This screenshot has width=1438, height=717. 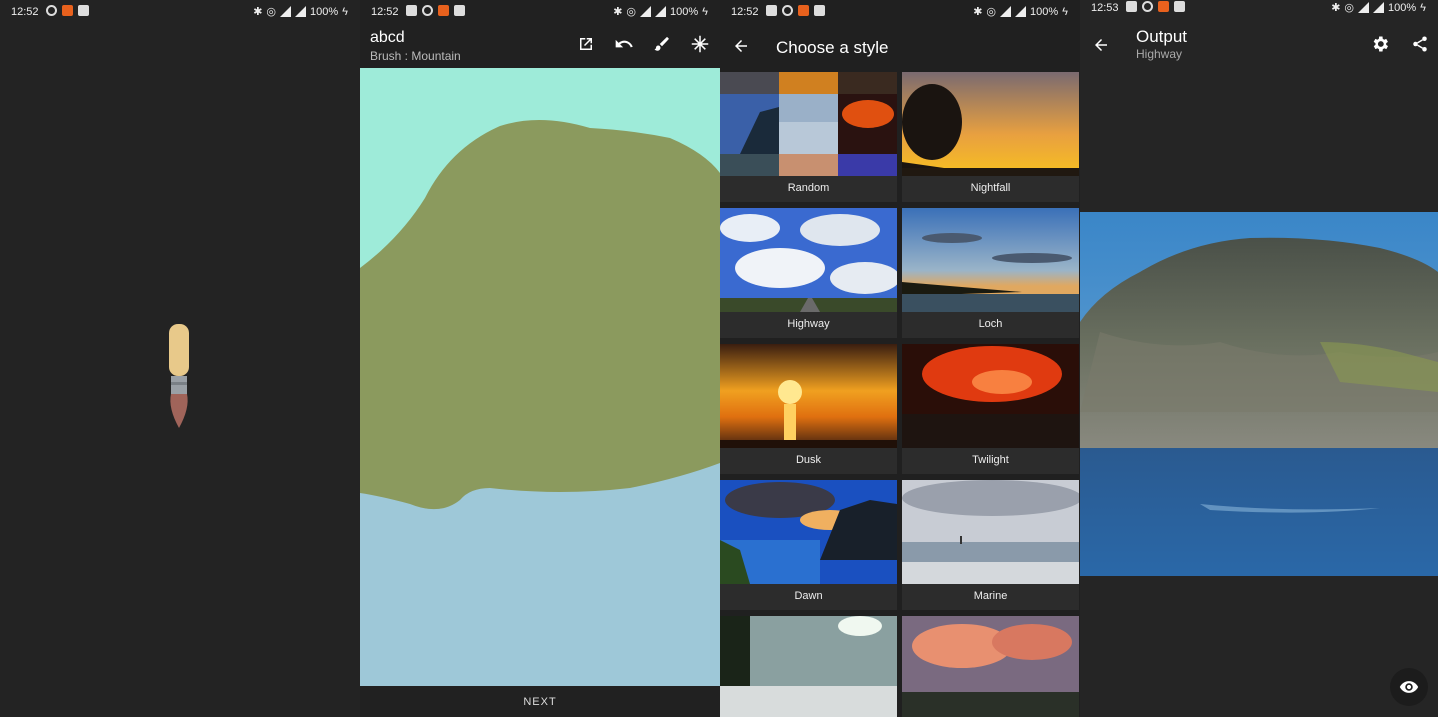 I want to click on style-tile-random: Random, so click(x=808, y=137).